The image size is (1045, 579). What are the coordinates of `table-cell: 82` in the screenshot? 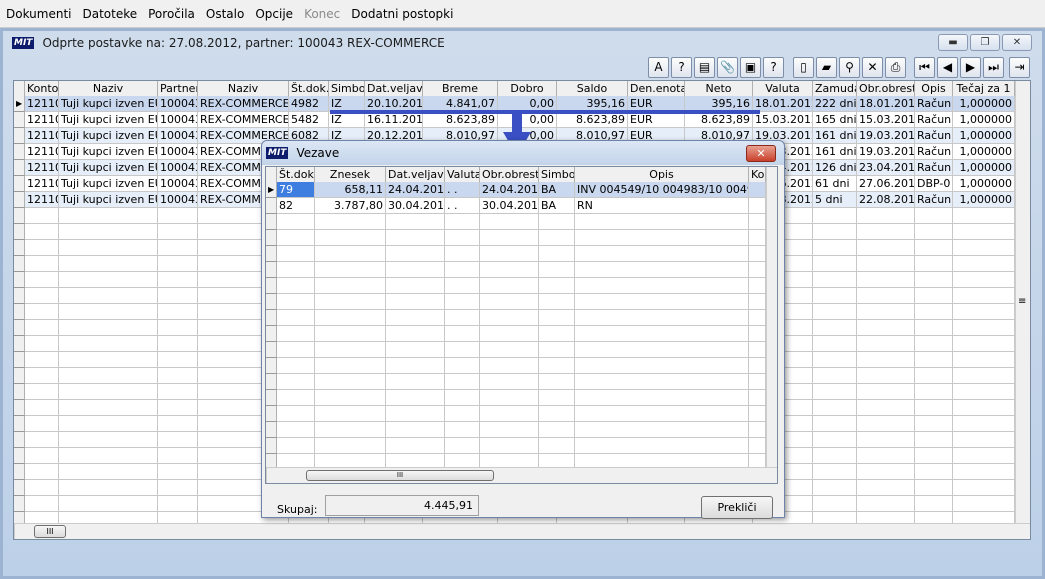 It's located at (296, 206).